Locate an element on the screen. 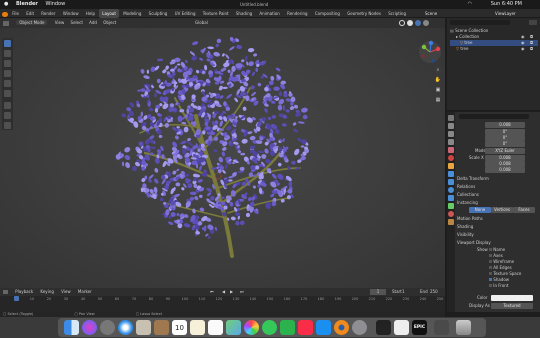 The width and height of the screenshot is (540, 338). menu-render: Render is located at coordinates (48, 13).